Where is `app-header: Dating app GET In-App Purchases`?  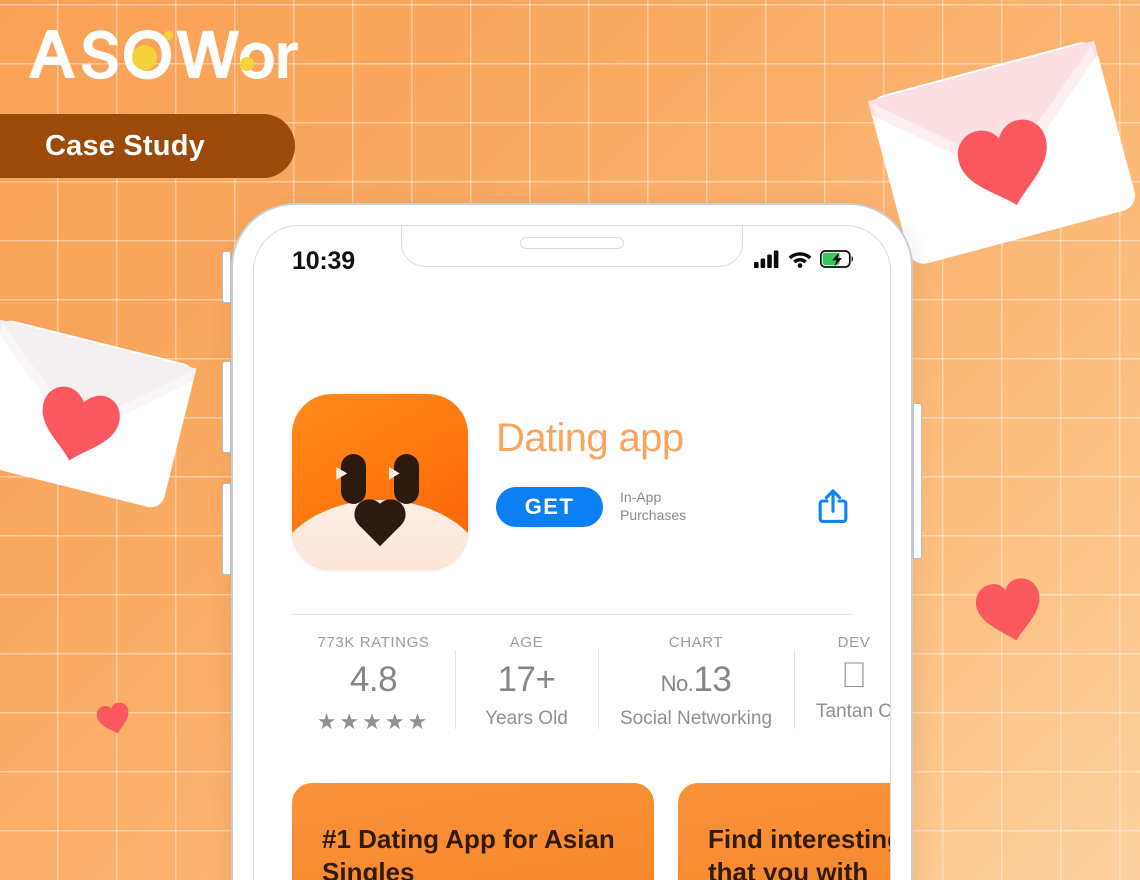
app-header: Dating app GET In-App Purchases is located at coordinates (572, 482).